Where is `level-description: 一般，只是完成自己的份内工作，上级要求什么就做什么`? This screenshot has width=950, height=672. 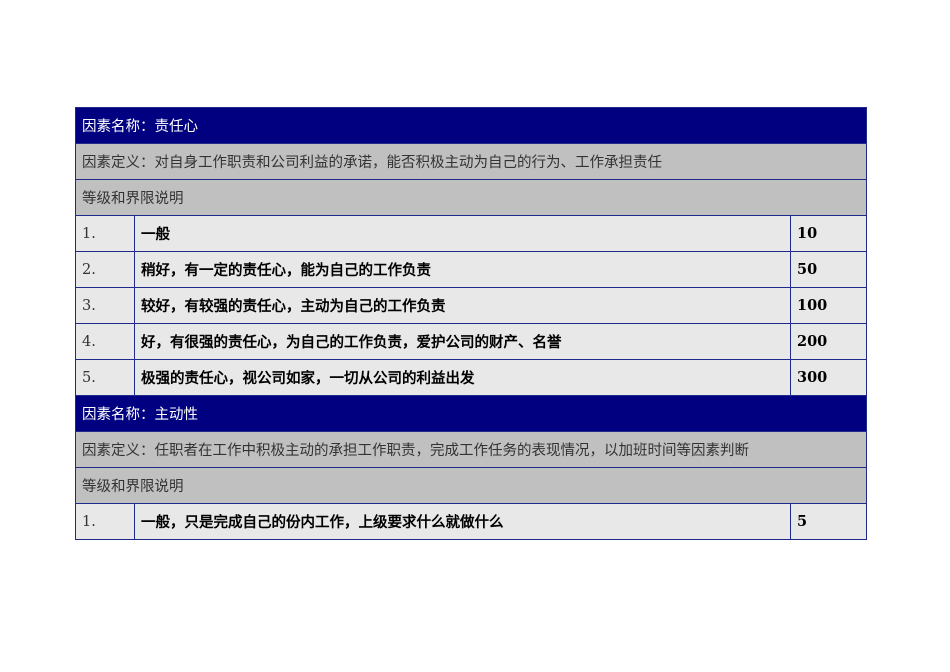 level-description: 一般，只是完成自己的份内工作，上级要求什么就做什么 is located at coordinates (462, 521).